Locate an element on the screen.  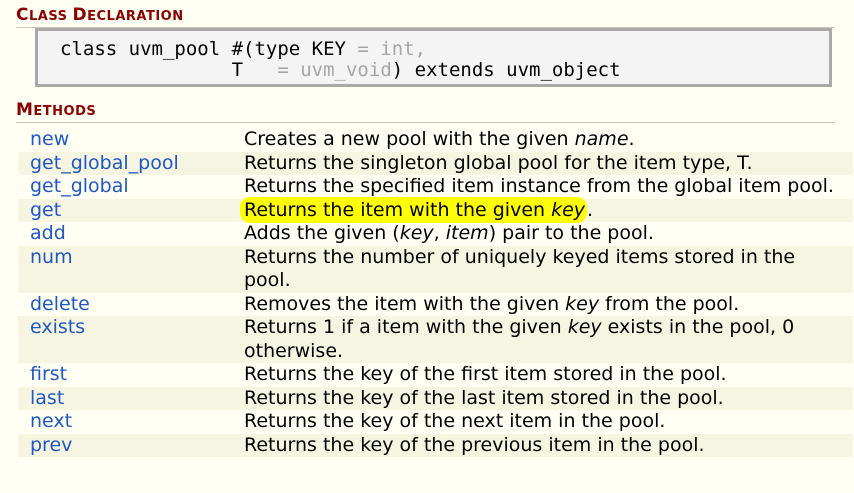
method-description: Creates a new pool with the given name. is located at coordinates (439, 139).